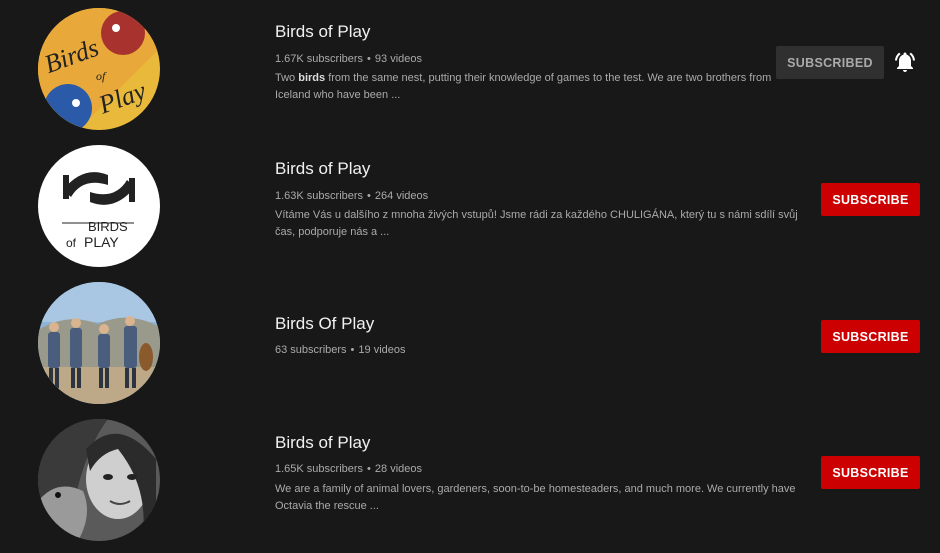 Image resolution: width=940 pixels, height=553 pixels. I want to click on avatar-logo-text-3: PLAY, so click(101, 242).